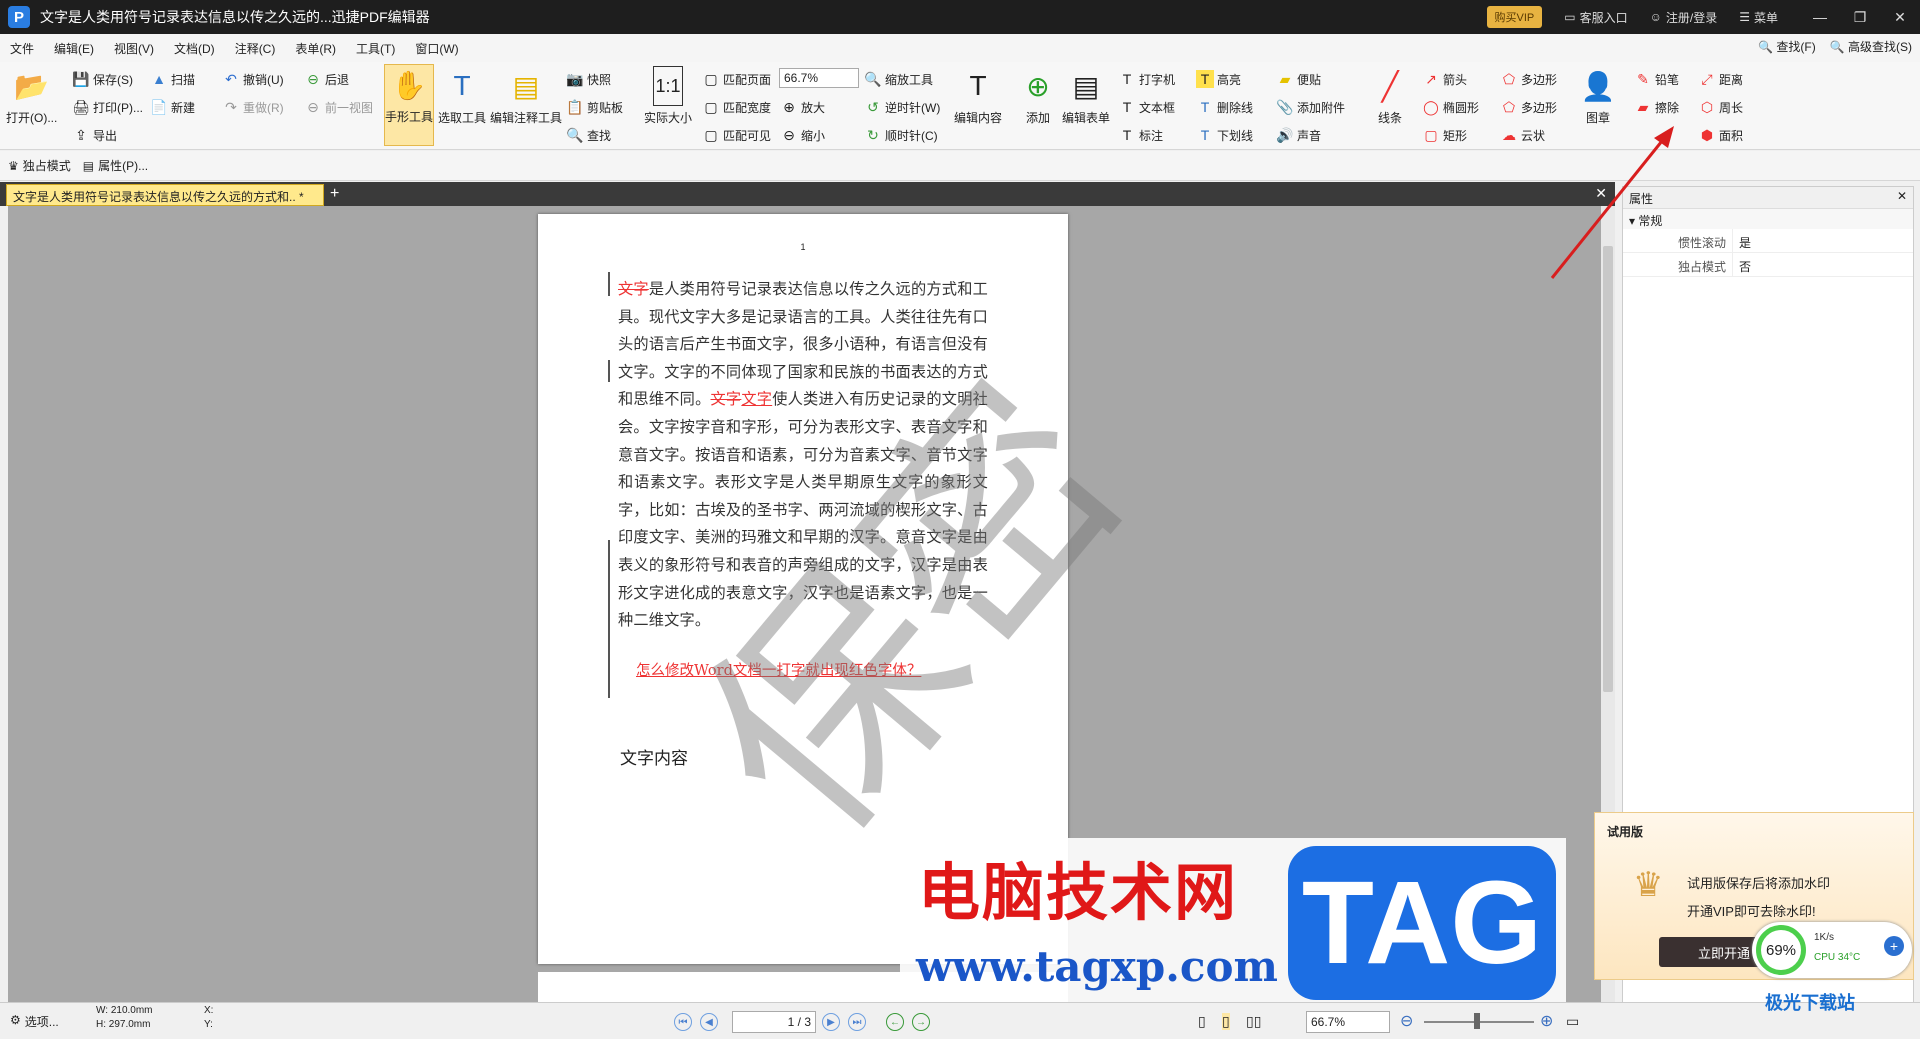  I want to click on zoom-tool-button: 🔍 缩放工具, so click(898, 79).